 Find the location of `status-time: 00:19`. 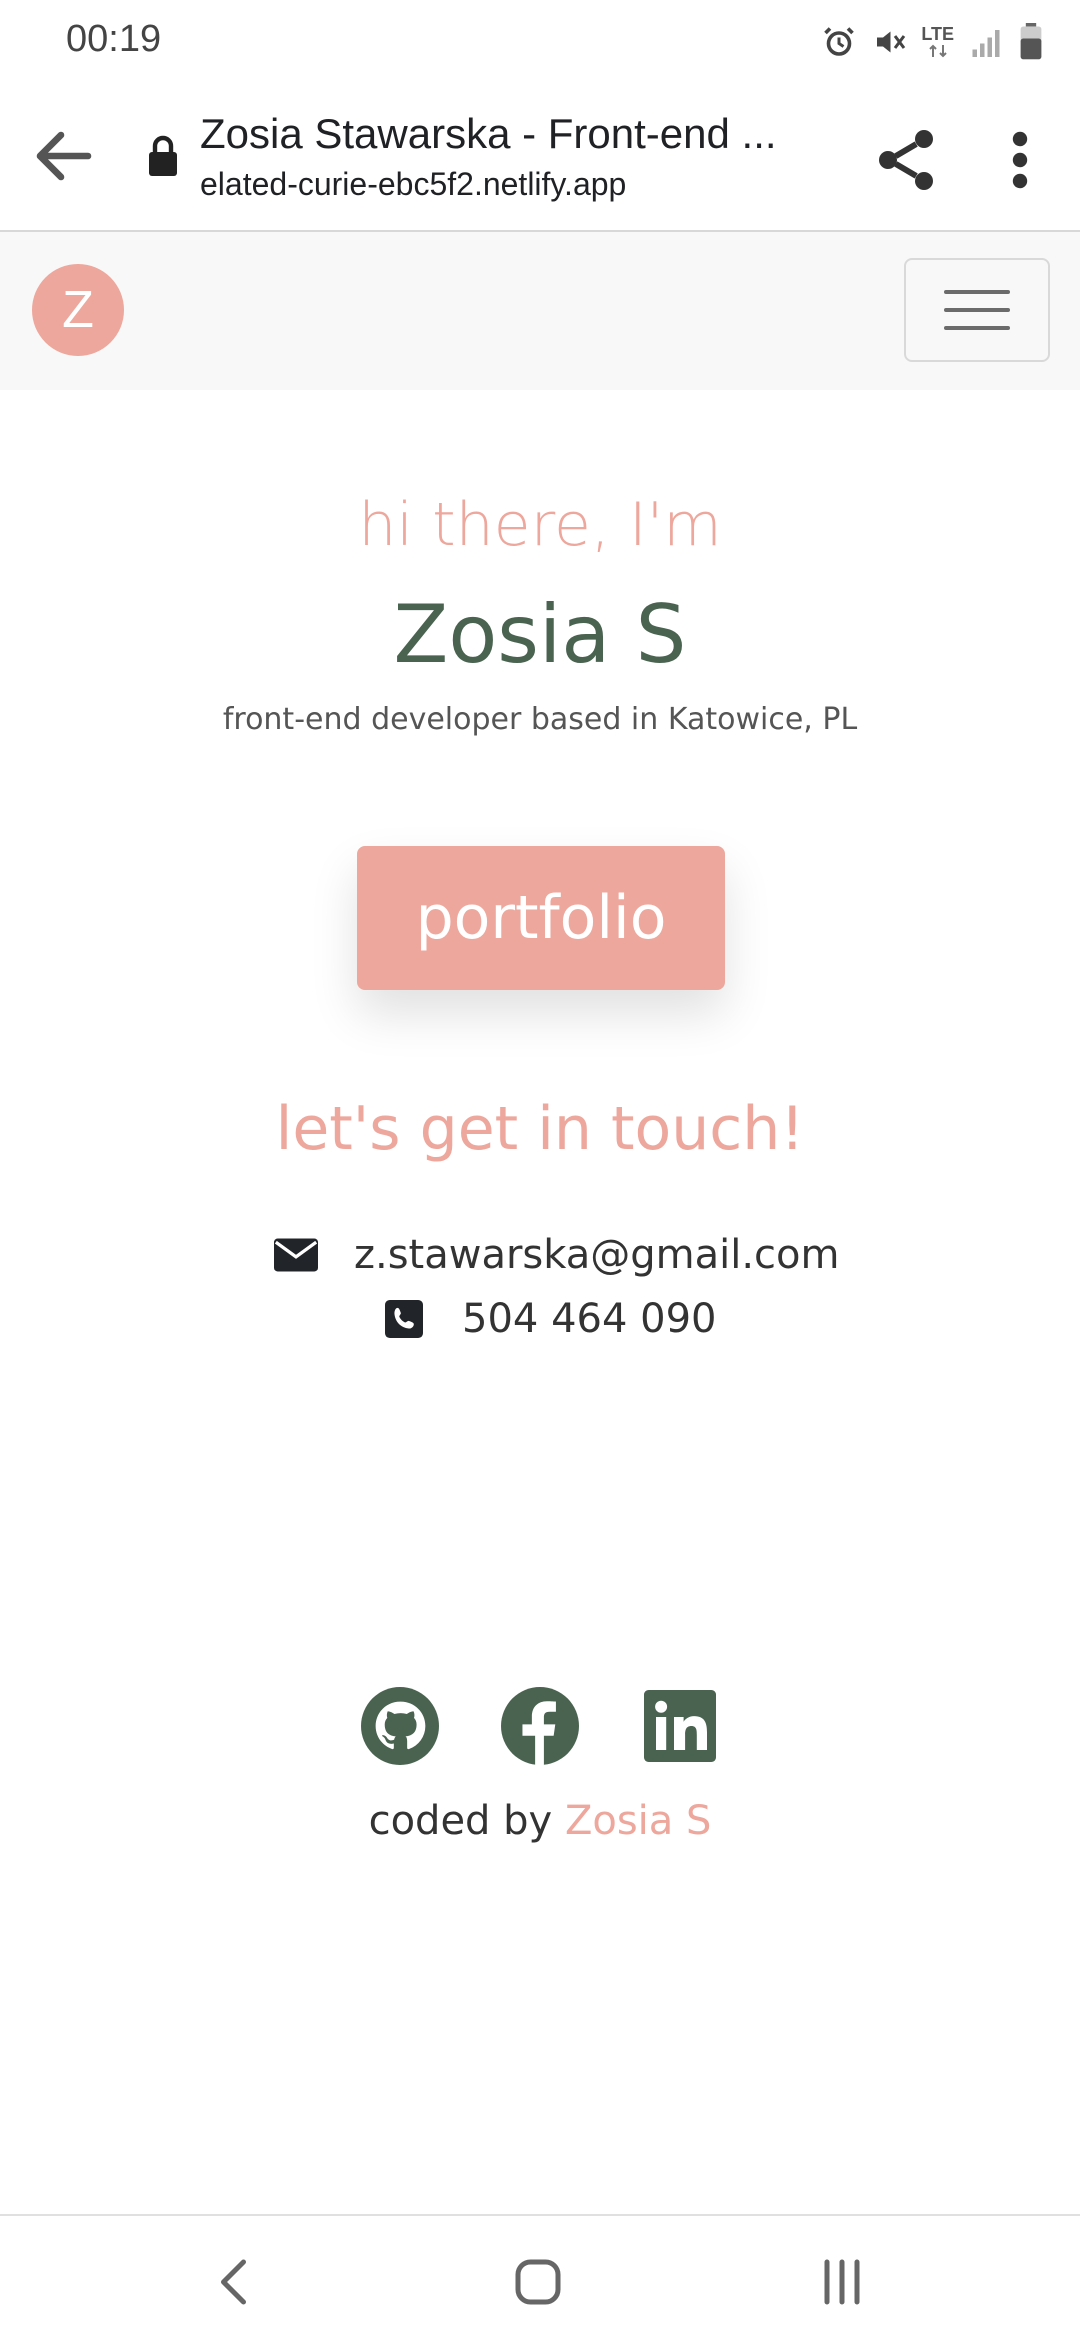

status-time: 00:19 is located at coordinates (114, 39).